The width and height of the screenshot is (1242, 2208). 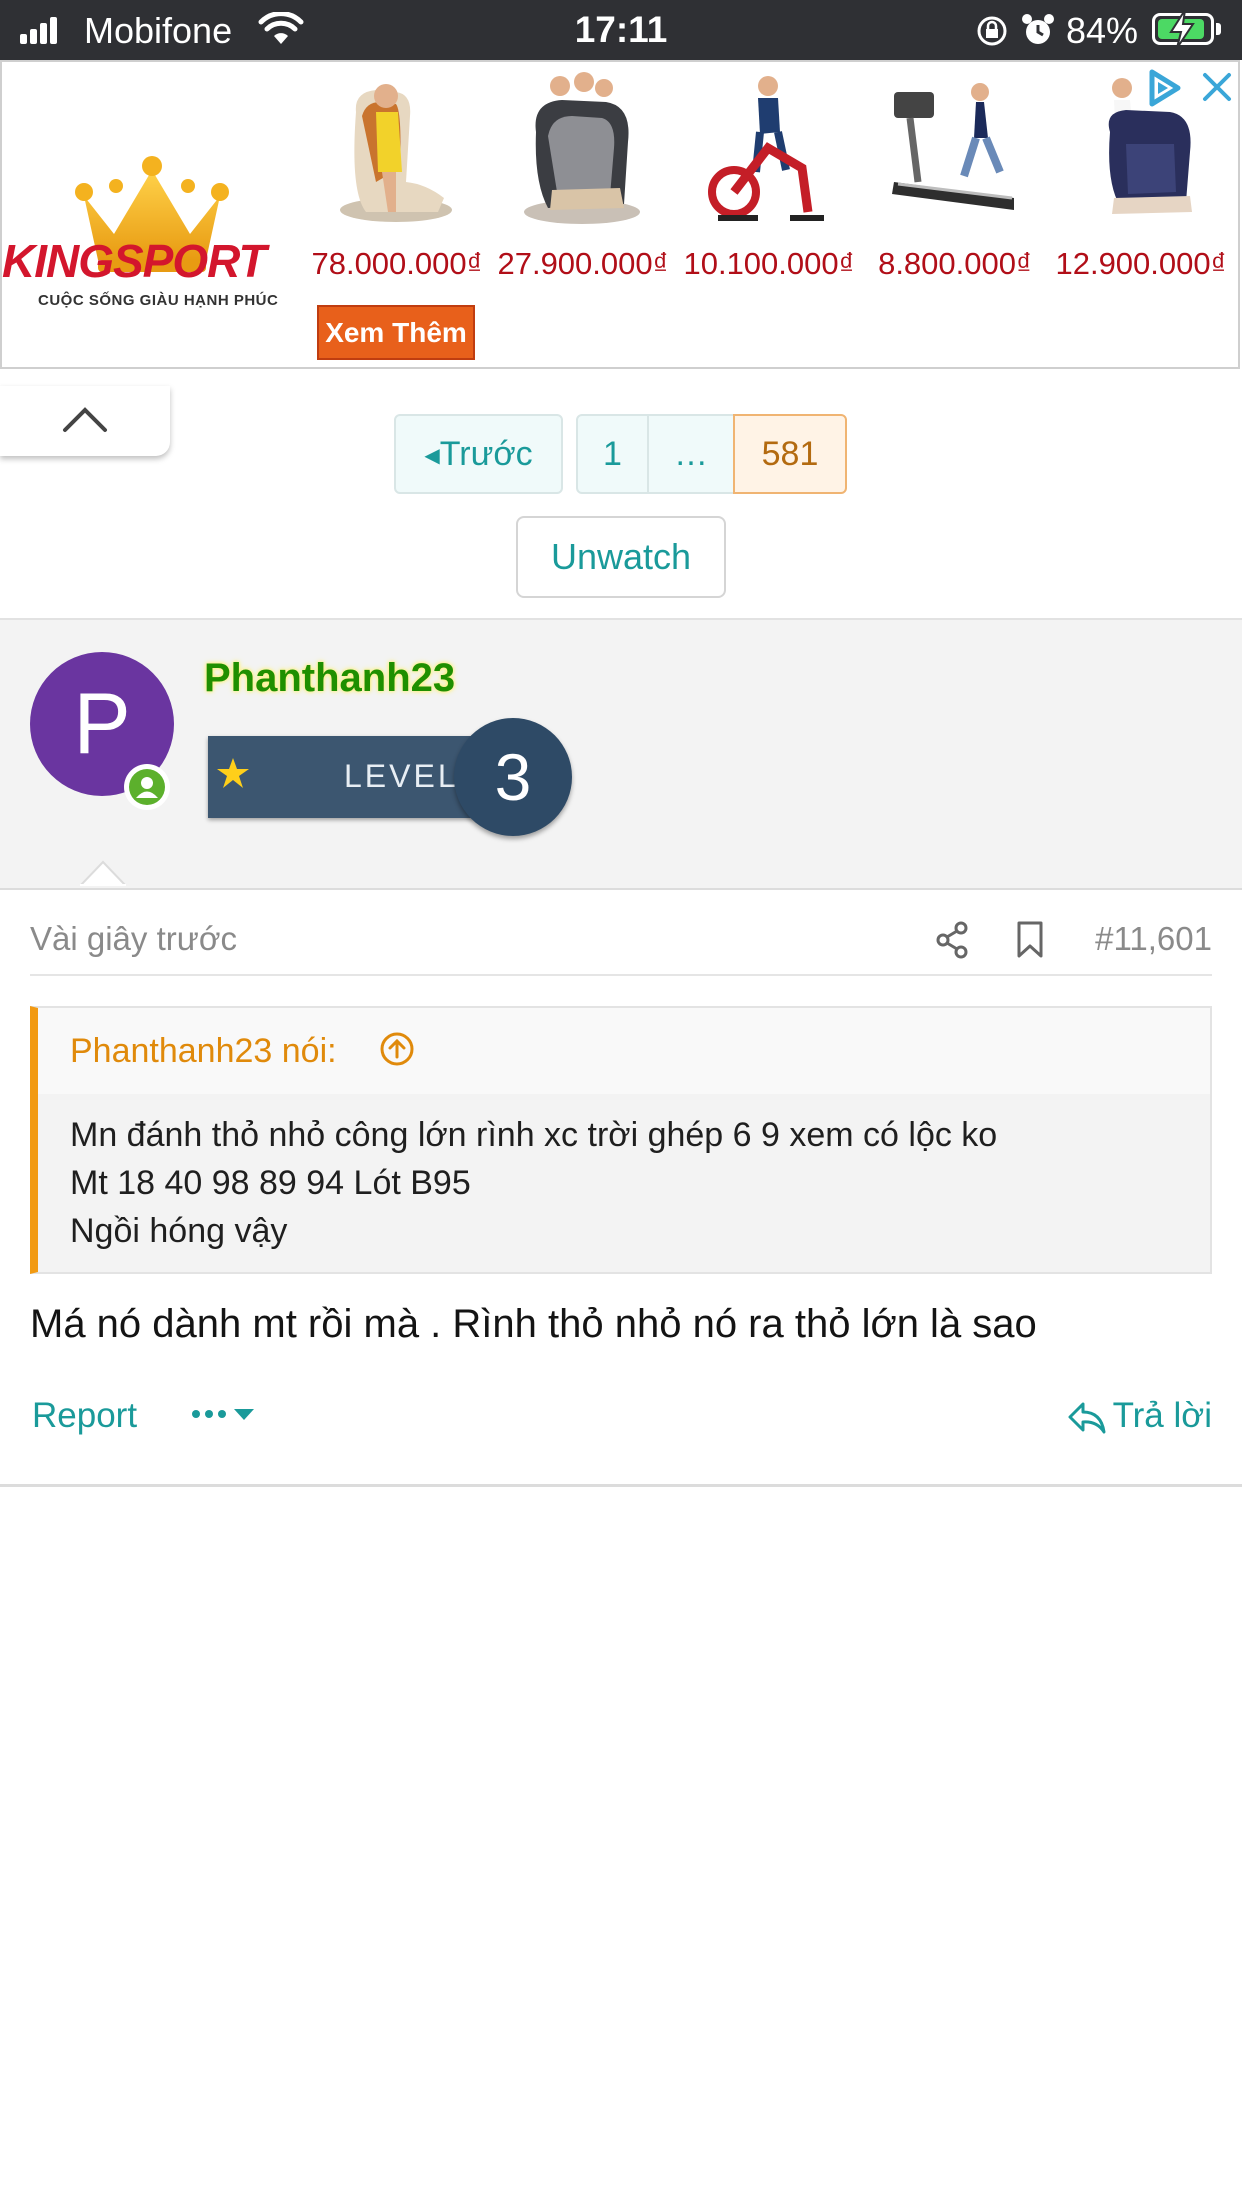 What do you see at coordinates (1153, 939) in the screenshot?
I see `post-number-link: #11,601` at bounding box center [1153, 939].